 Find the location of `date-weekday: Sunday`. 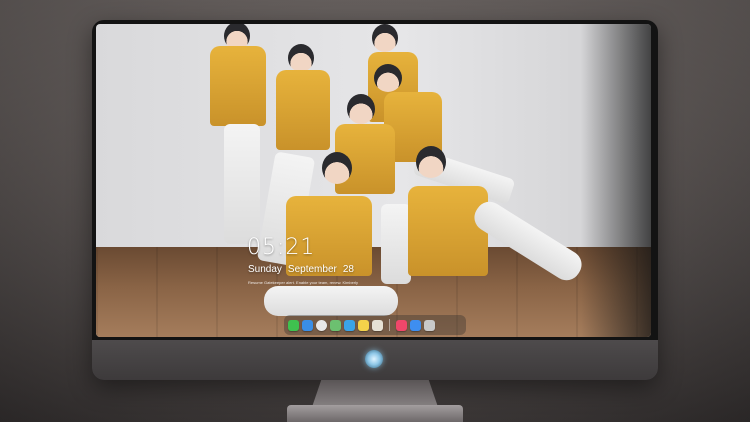

date-weekday: Sunday is located at coordinates (265, 269).